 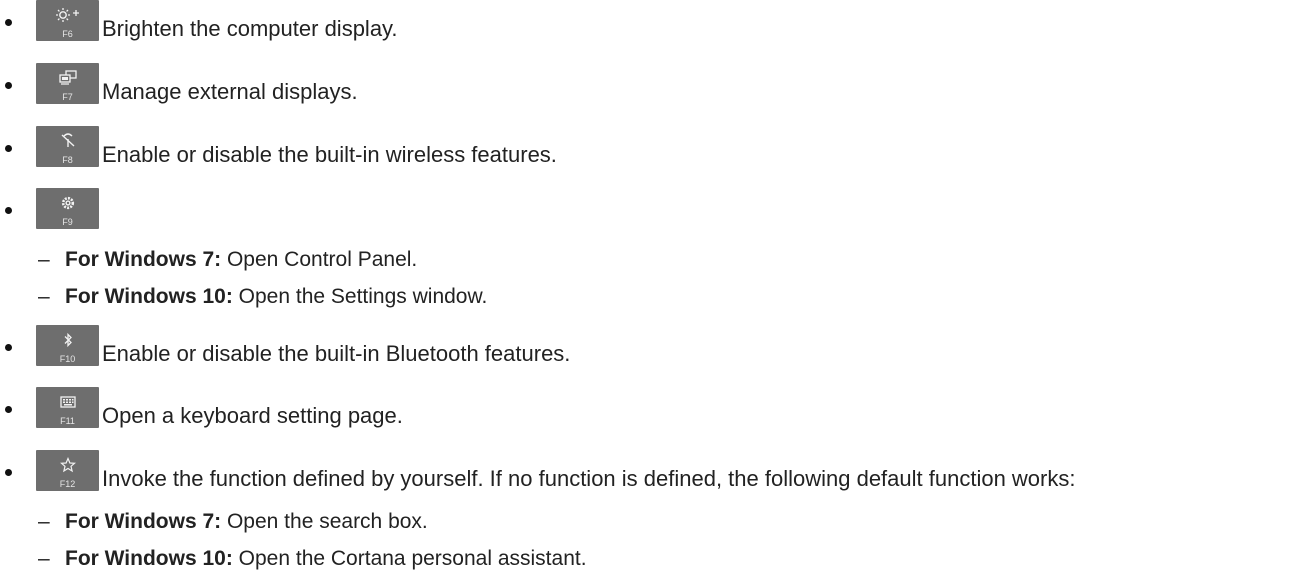 What do you see at coordinates (230, 91) in the screenshot?
I see `item-description: Manage external displays.` at bounding box center [230, 91].